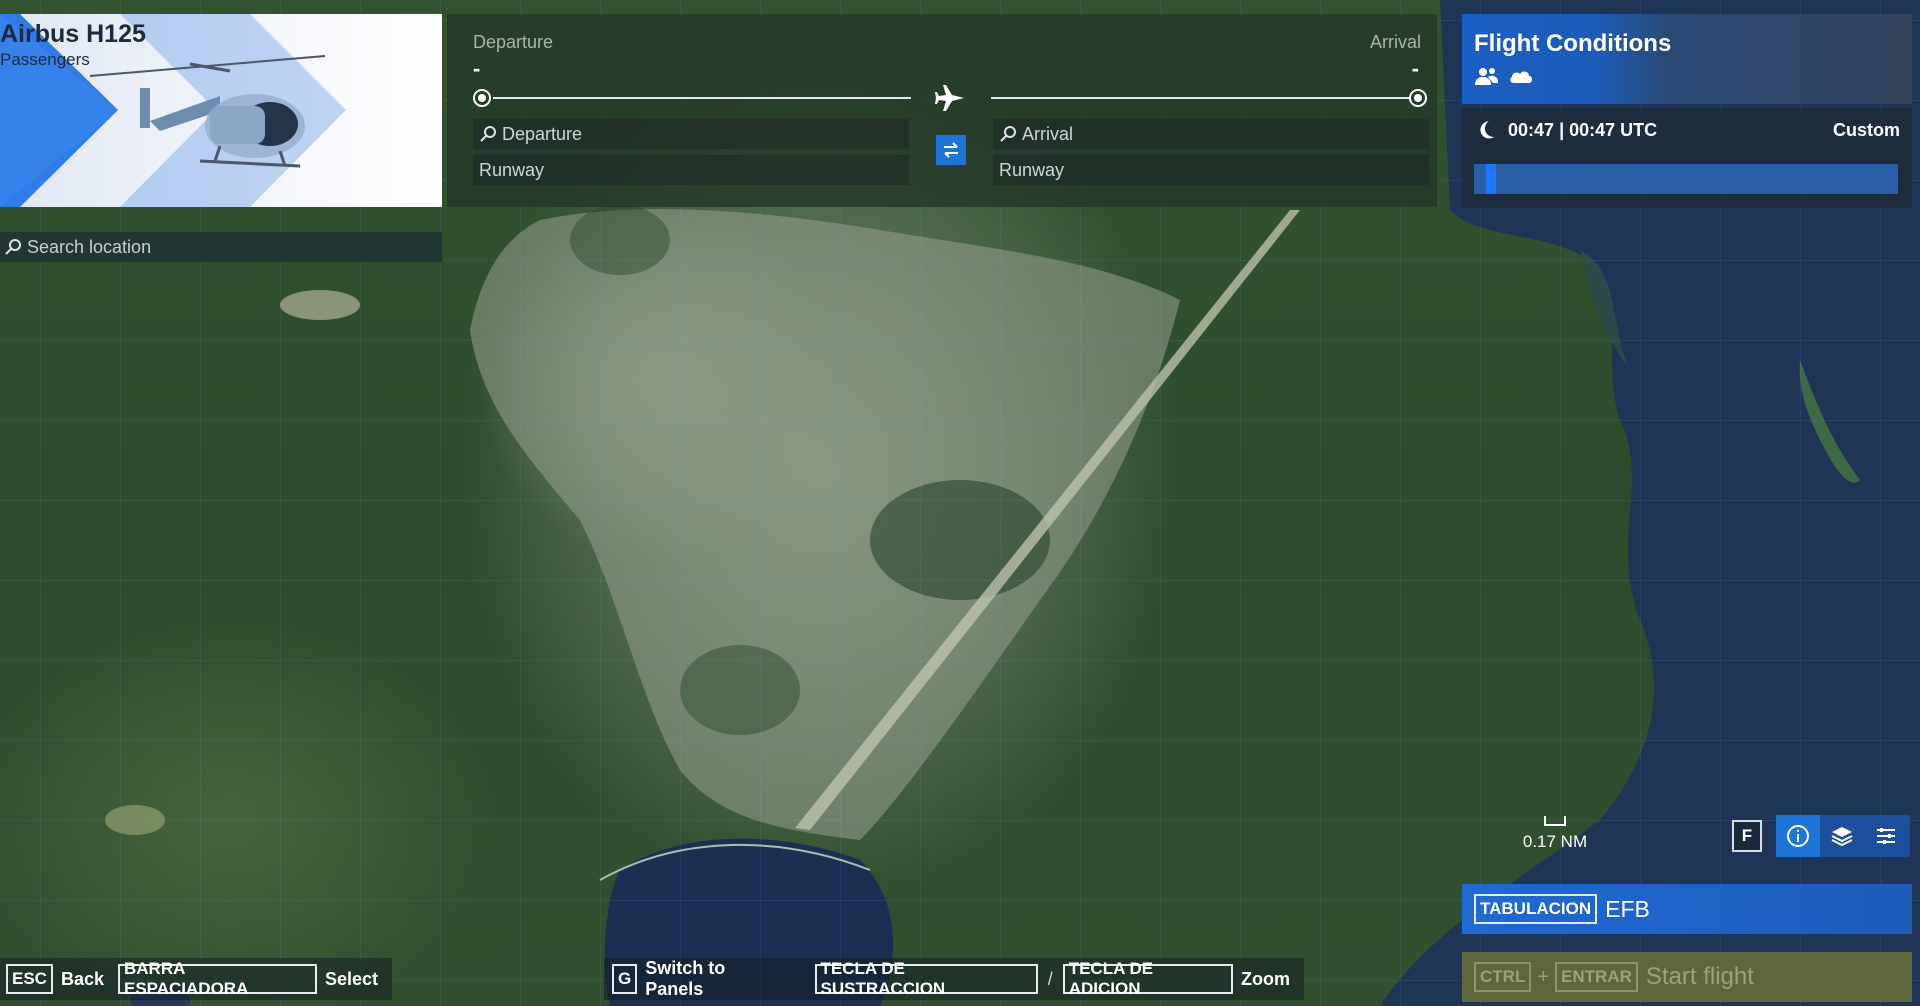  Describe the element at coordinates (1747, 836) in the screenshot. I see `filter-key-button: F` at that location.